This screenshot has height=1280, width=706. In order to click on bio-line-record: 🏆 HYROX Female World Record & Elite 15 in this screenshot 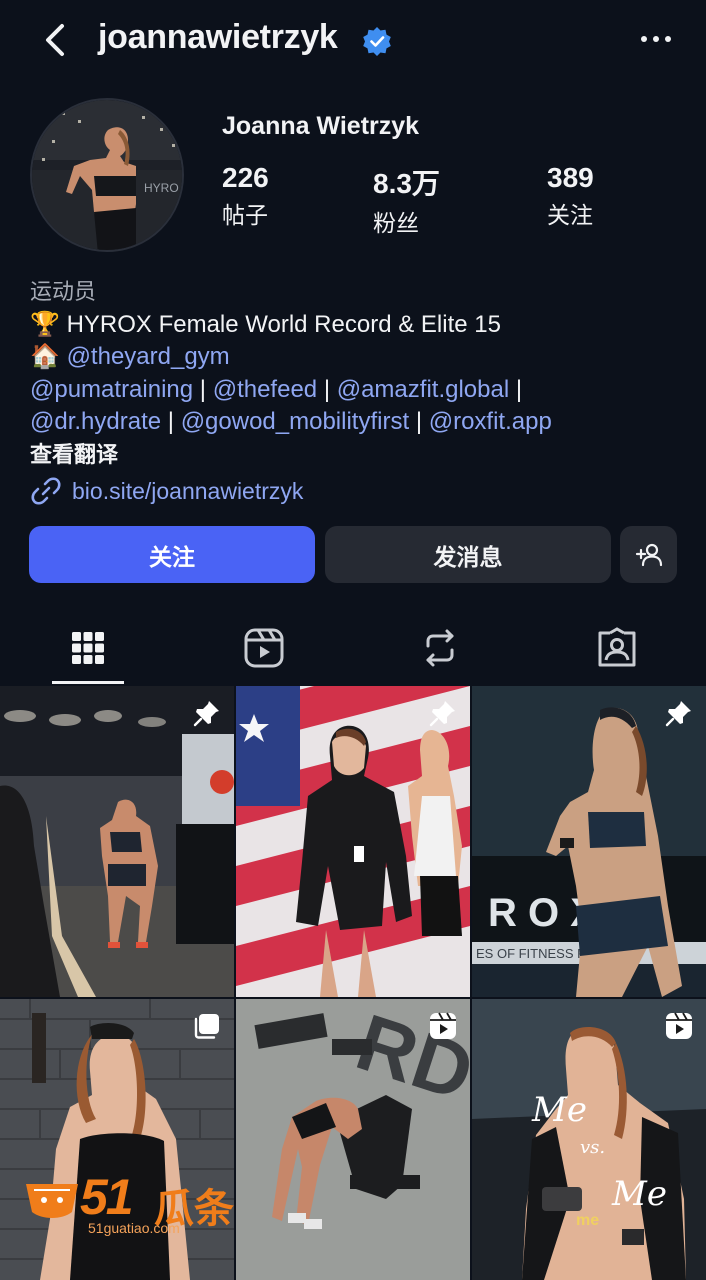, I will do `click(360, 325)`.